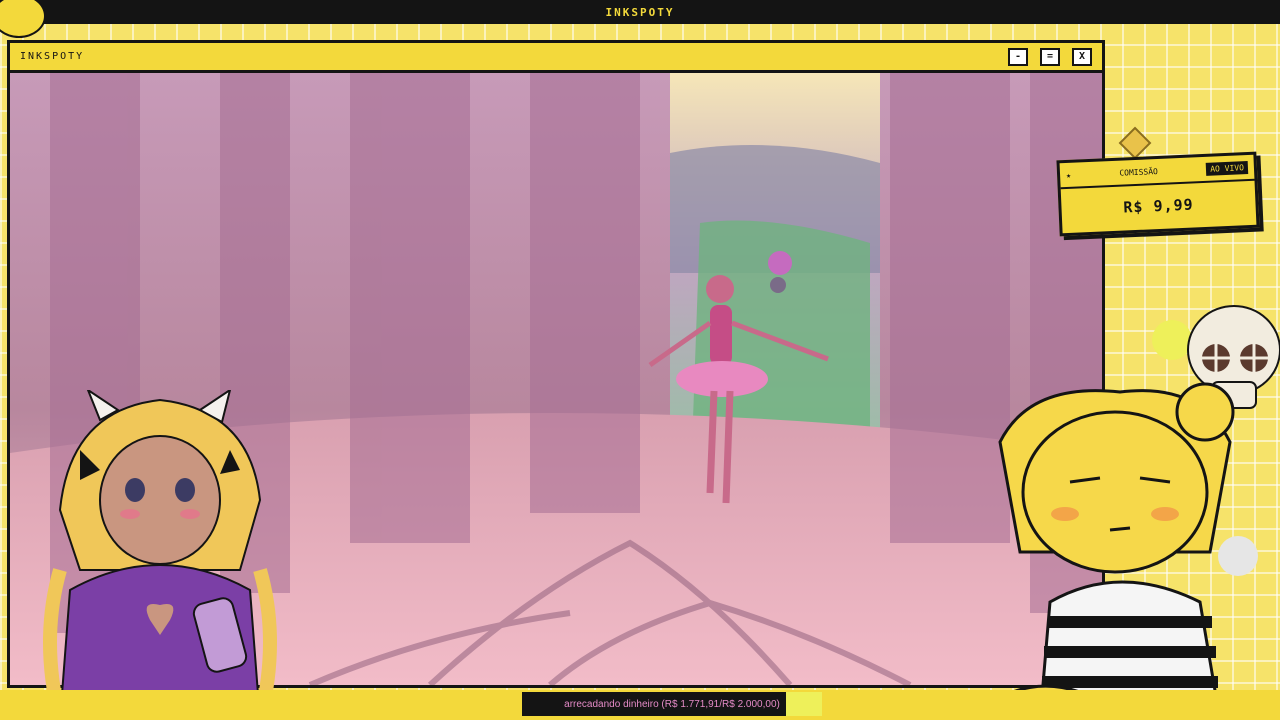 This screenshot has height=720, width=1280. Describe the element at coordinates (160, 555) in the screenshot. I see `left-avatar-illustration` at that location.